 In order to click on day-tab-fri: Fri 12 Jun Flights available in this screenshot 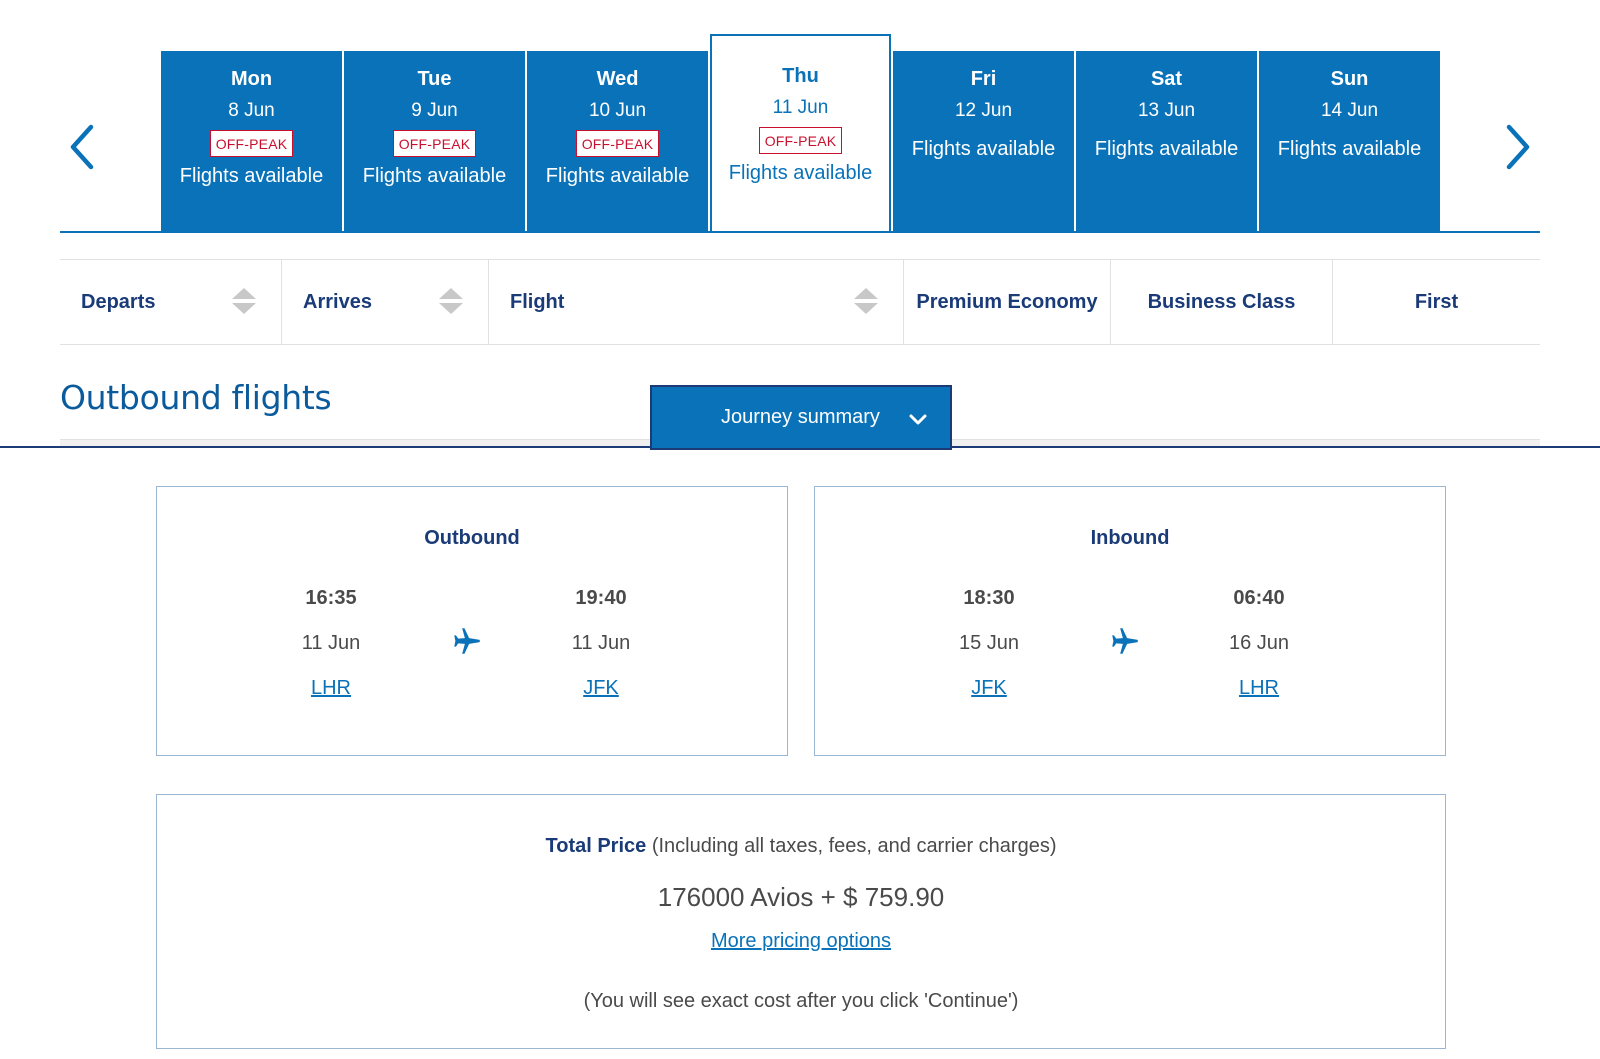, I will do `click(983, 141)`.